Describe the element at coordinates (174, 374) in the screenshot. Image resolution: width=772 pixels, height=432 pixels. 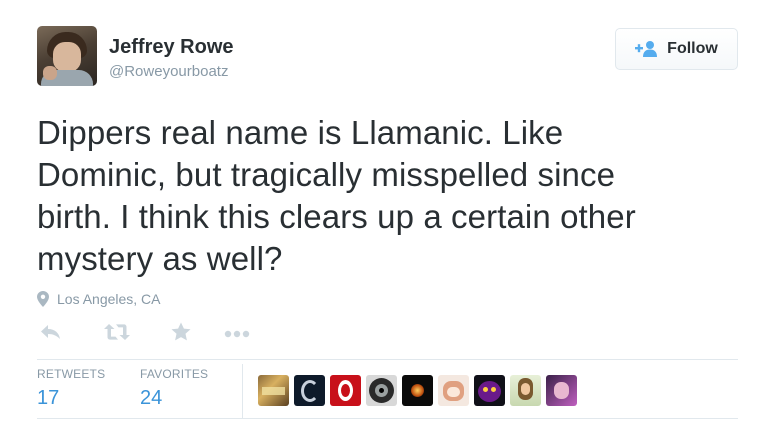
I see `favorites-label: FAVORITES` at that location.